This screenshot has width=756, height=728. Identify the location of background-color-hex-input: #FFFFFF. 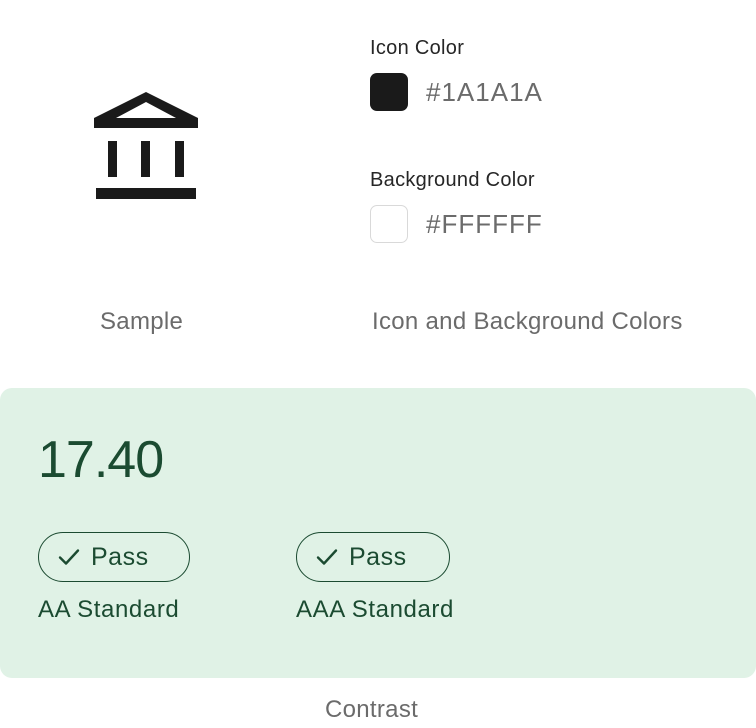
(484, 224).